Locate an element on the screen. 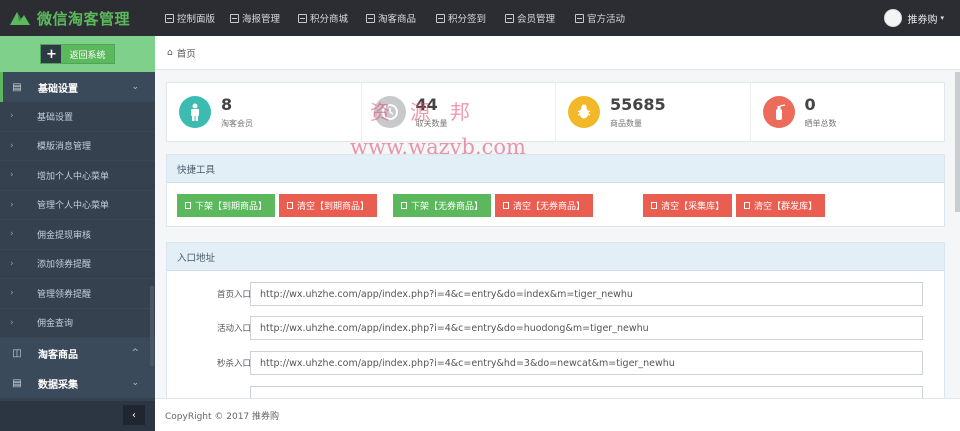 This screenshot has height=431, width=960. sidebar-item-add-coupon-reminder: › 添加领券提醒 is located at coordinates (77, 264).